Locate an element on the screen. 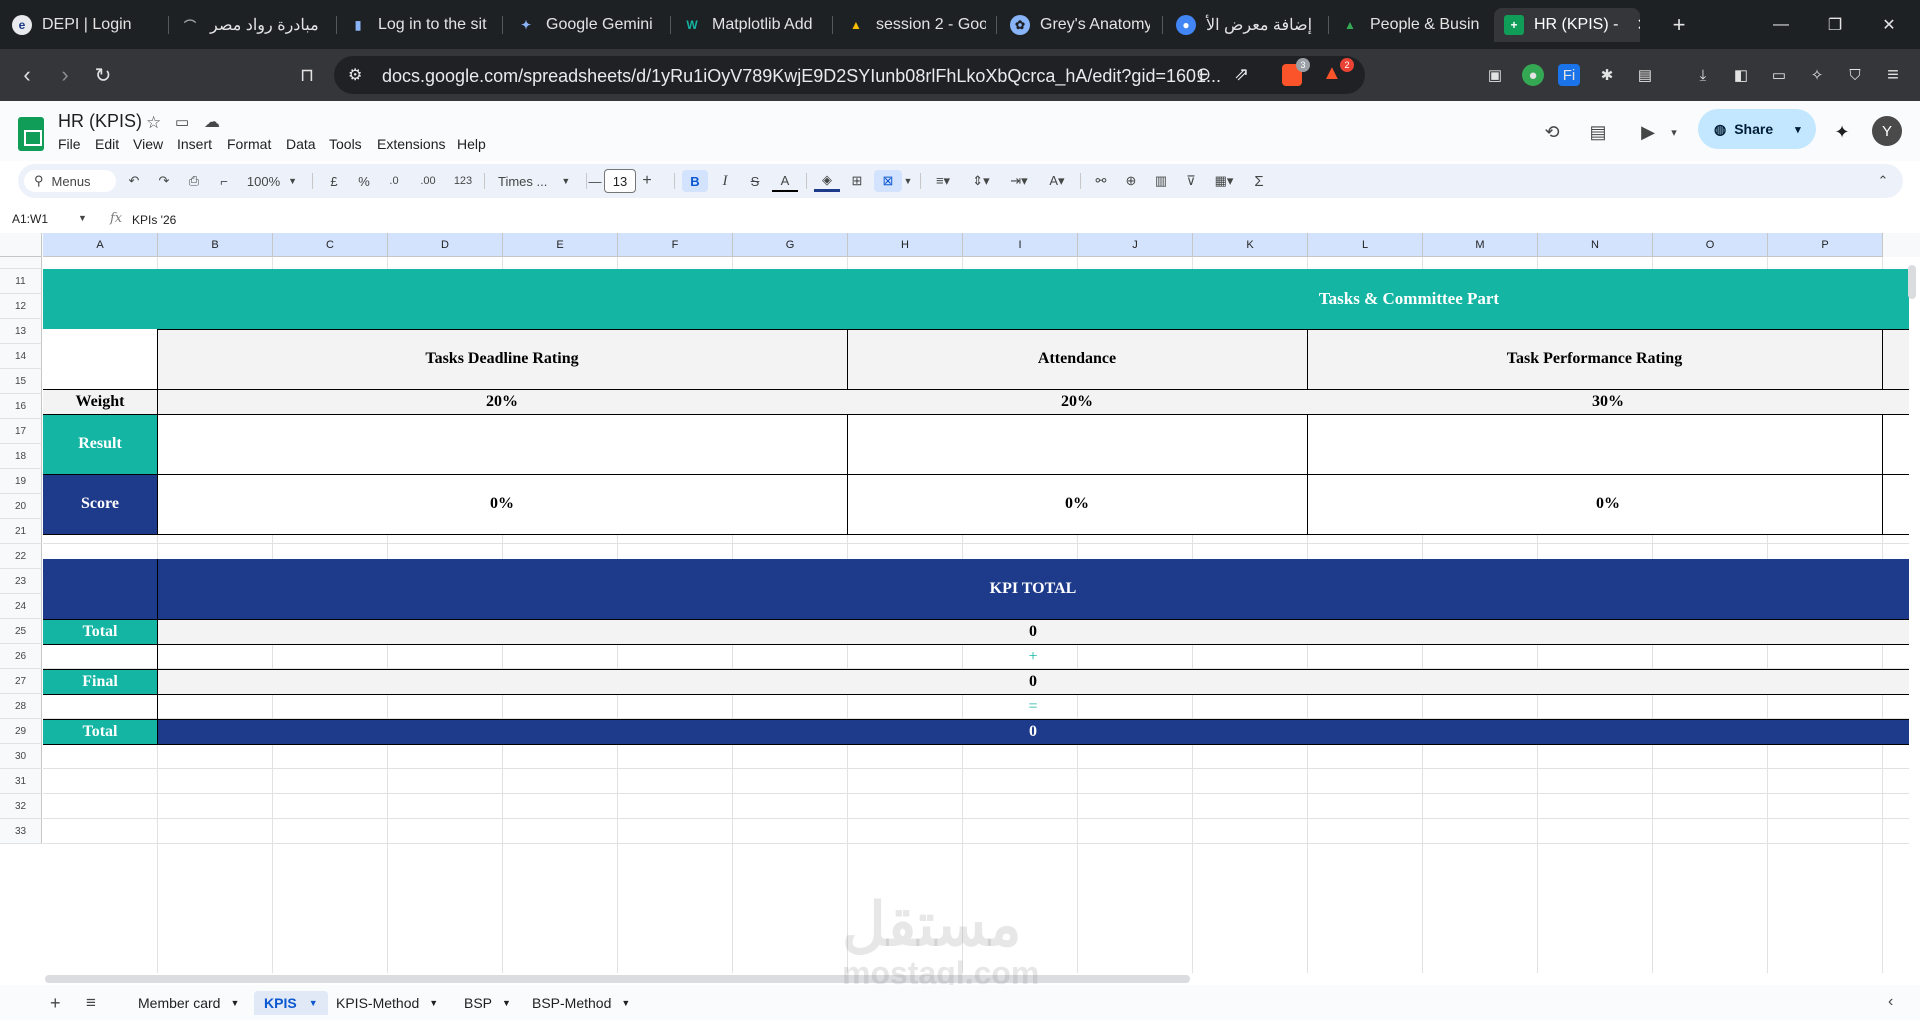 The image size is (1920, 1020). text-wrap-icon: ⇥▾ is located at coordinates (1019, 181).